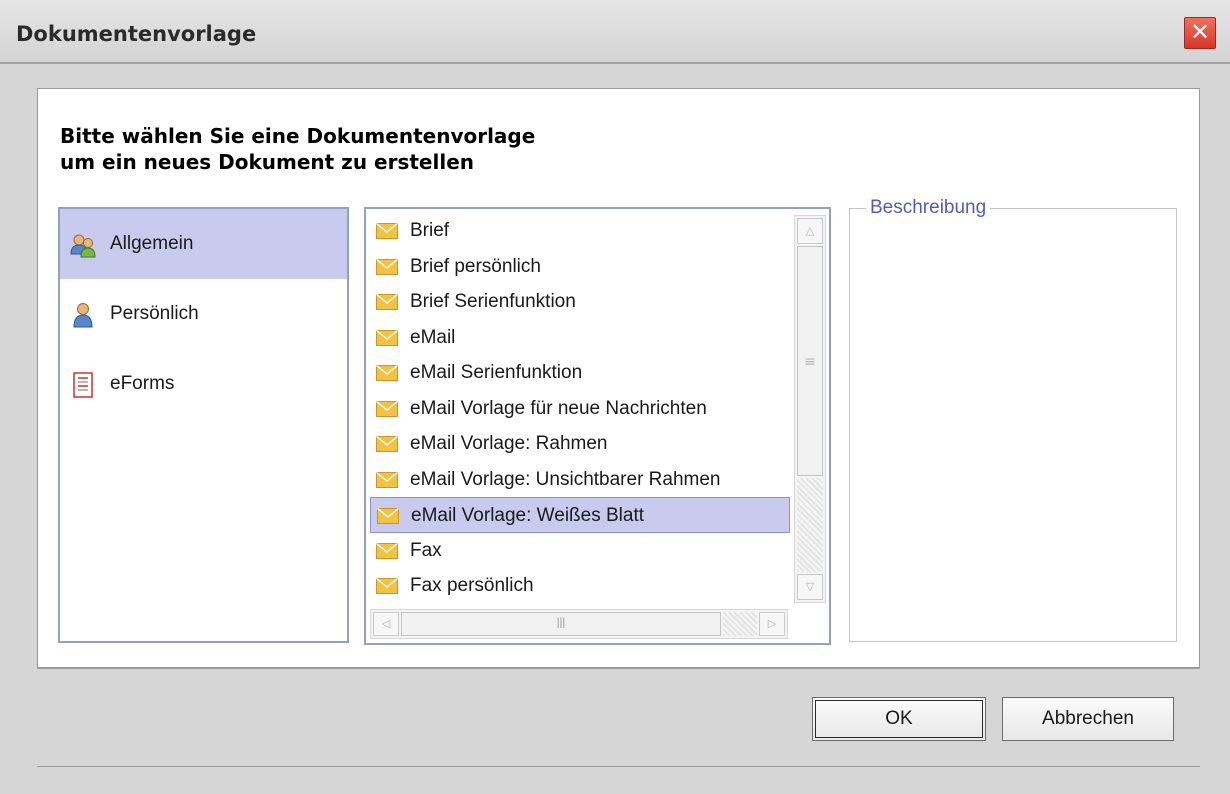  What do you see at coordinates (580, 551) in the screenshot?
I see `template-item: Fax` at bounding box center [580, 551].